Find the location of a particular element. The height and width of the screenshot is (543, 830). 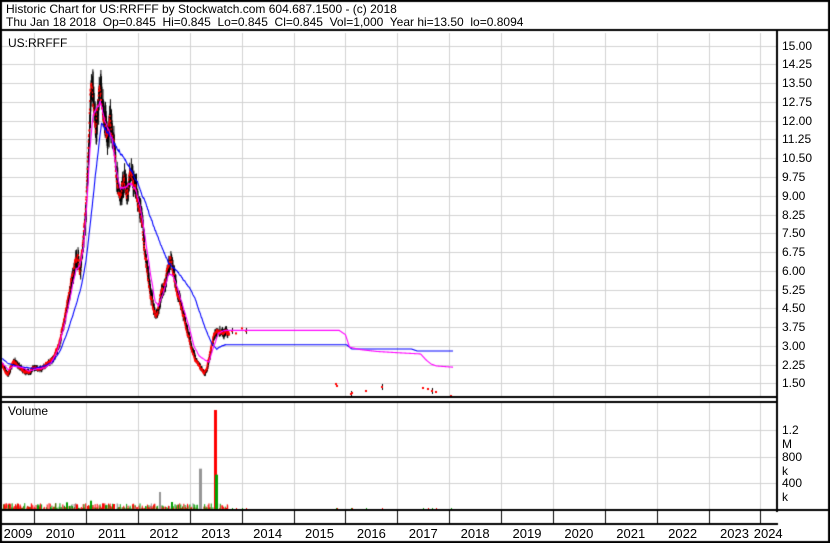

price-tick-label: 6.00 is located at coordinates (794, 270).